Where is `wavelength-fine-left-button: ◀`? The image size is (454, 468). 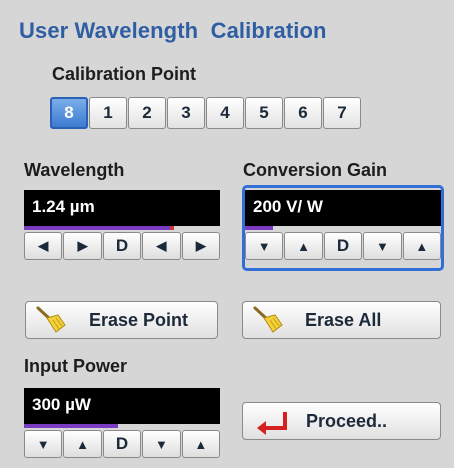
wavelength-fine-left-button: ◀ is located at coordinates (161, 246).